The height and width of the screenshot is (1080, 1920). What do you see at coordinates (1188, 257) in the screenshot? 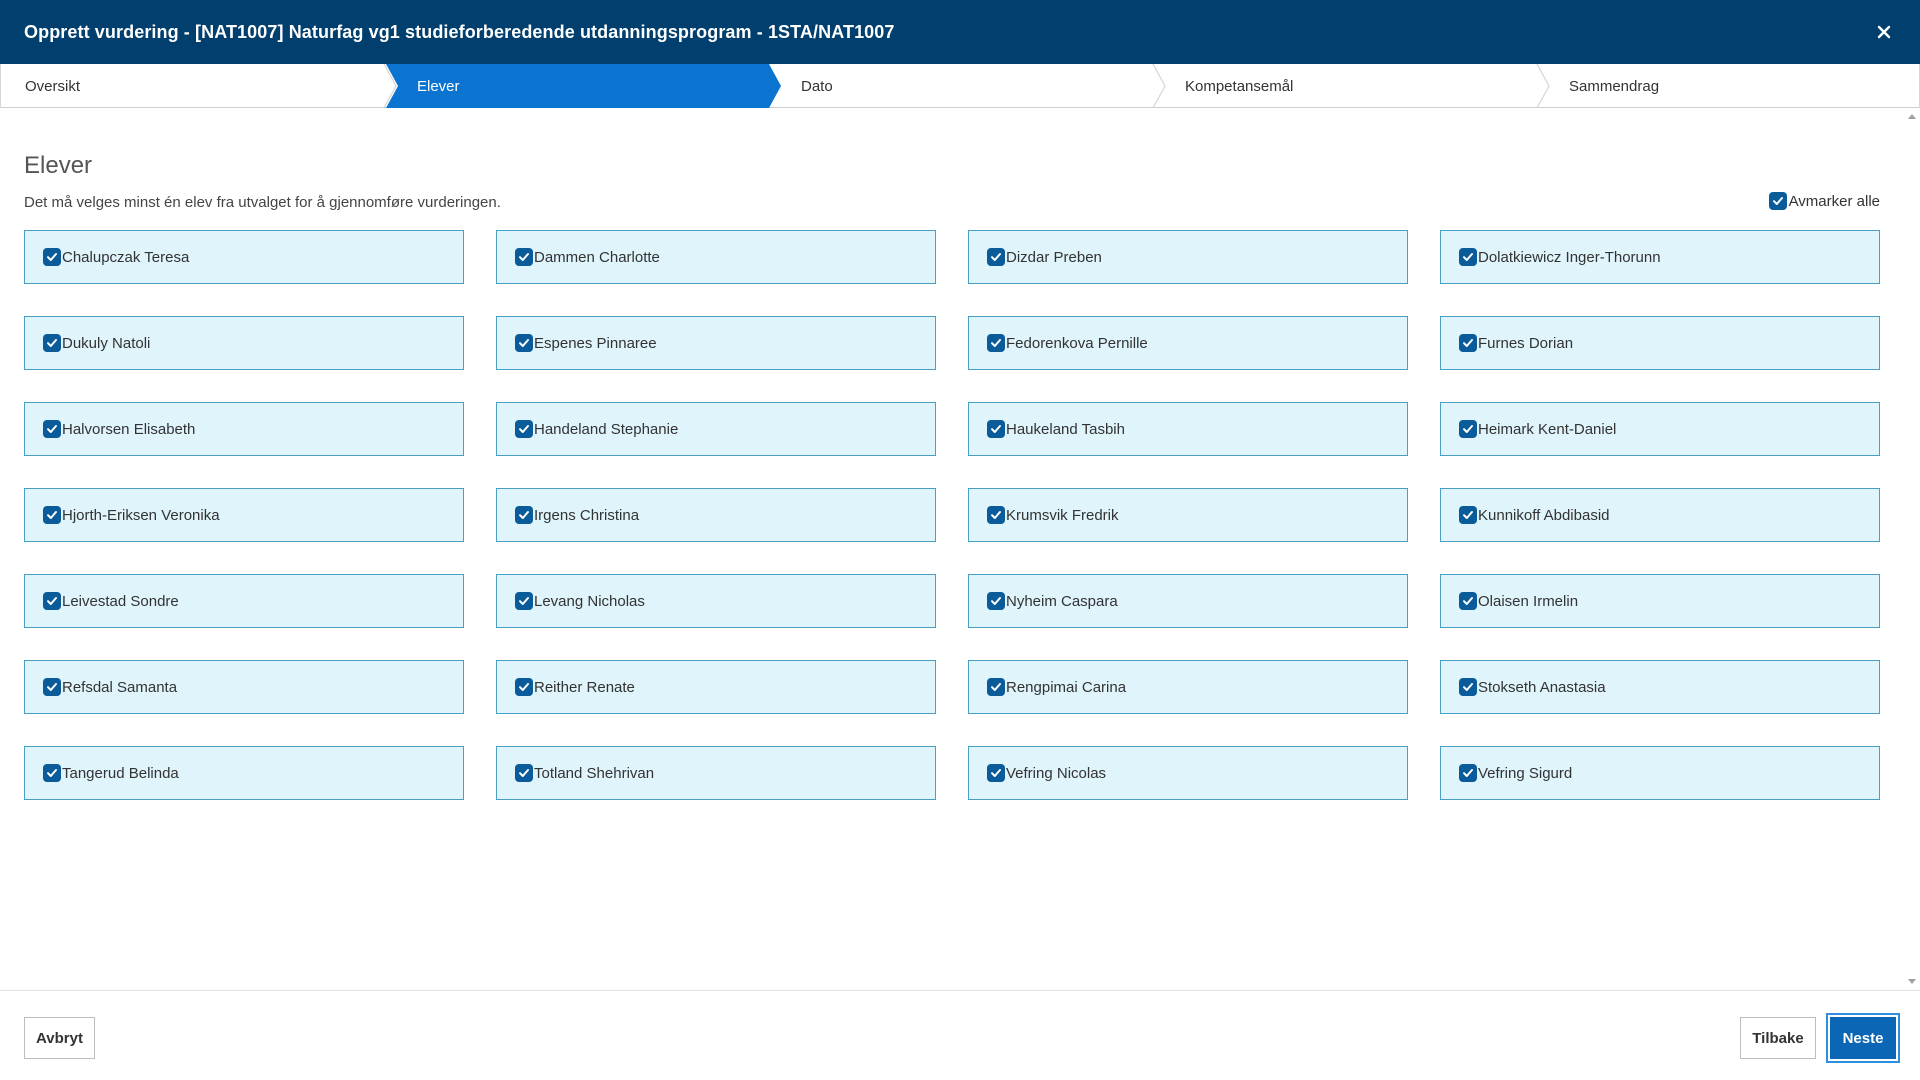
I see `student-card: Dizdar Preben` at bounding box center [1188, 257].